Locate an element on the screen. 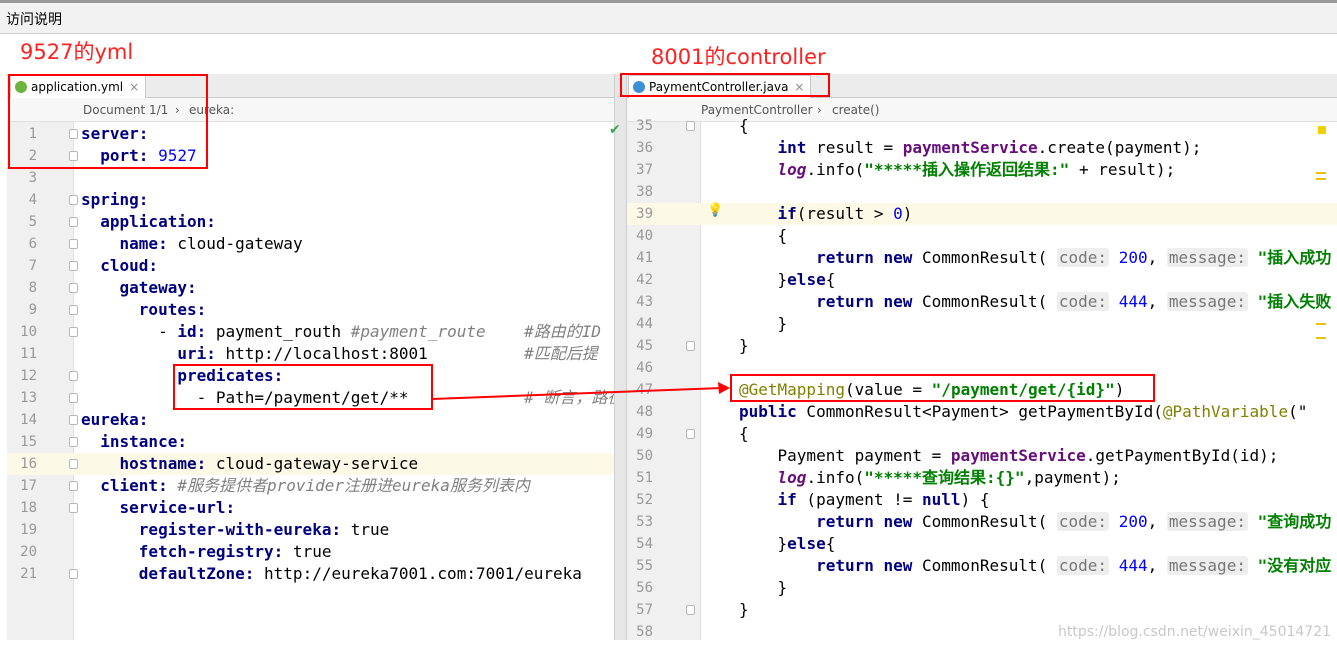 This screenshot has height=651, width=1337. code-text: CommonResult<Payment> getPaymentById( is located at coordinates (979, 411).